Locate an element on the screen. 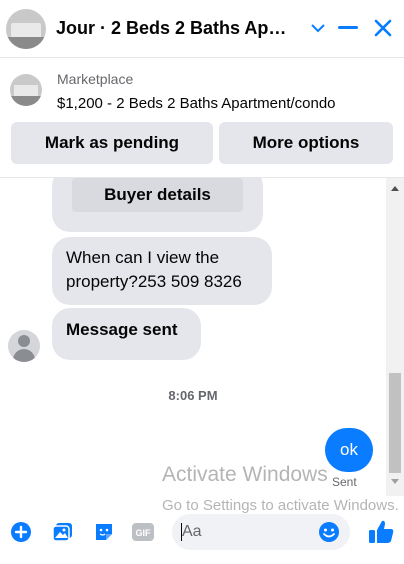  message-composer: GIF is located at coordinates (202, 532).